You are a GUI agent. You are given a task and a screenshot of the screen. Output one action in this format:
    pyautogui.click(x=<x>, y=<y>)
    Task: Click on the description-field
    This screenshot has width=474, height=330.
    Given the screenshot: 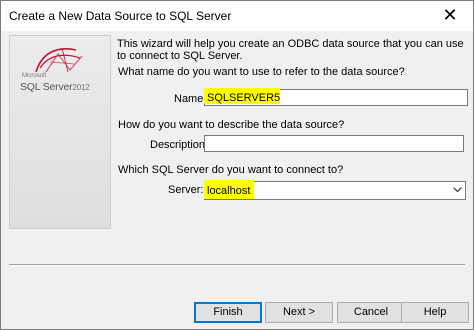 What is the action you would take?
    pyautogui.click(x=334, y=143)
    